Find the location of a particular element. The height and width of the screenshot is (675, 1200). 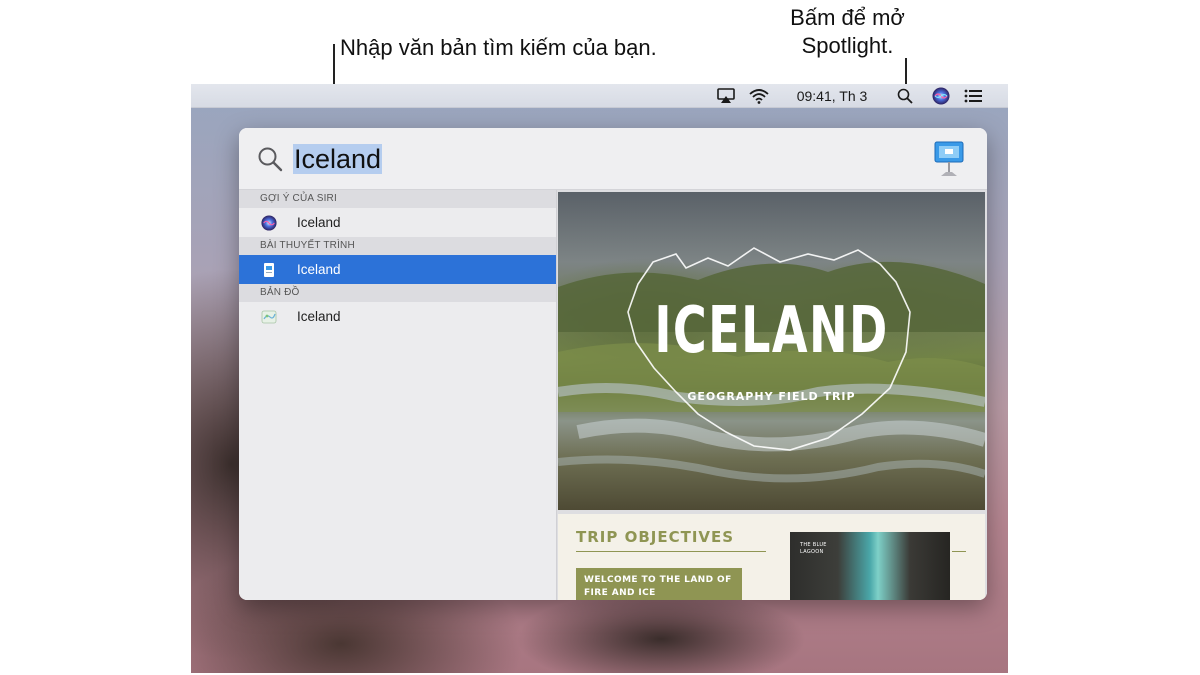

spotlight-search-icon is located at coordinates (905, 96).